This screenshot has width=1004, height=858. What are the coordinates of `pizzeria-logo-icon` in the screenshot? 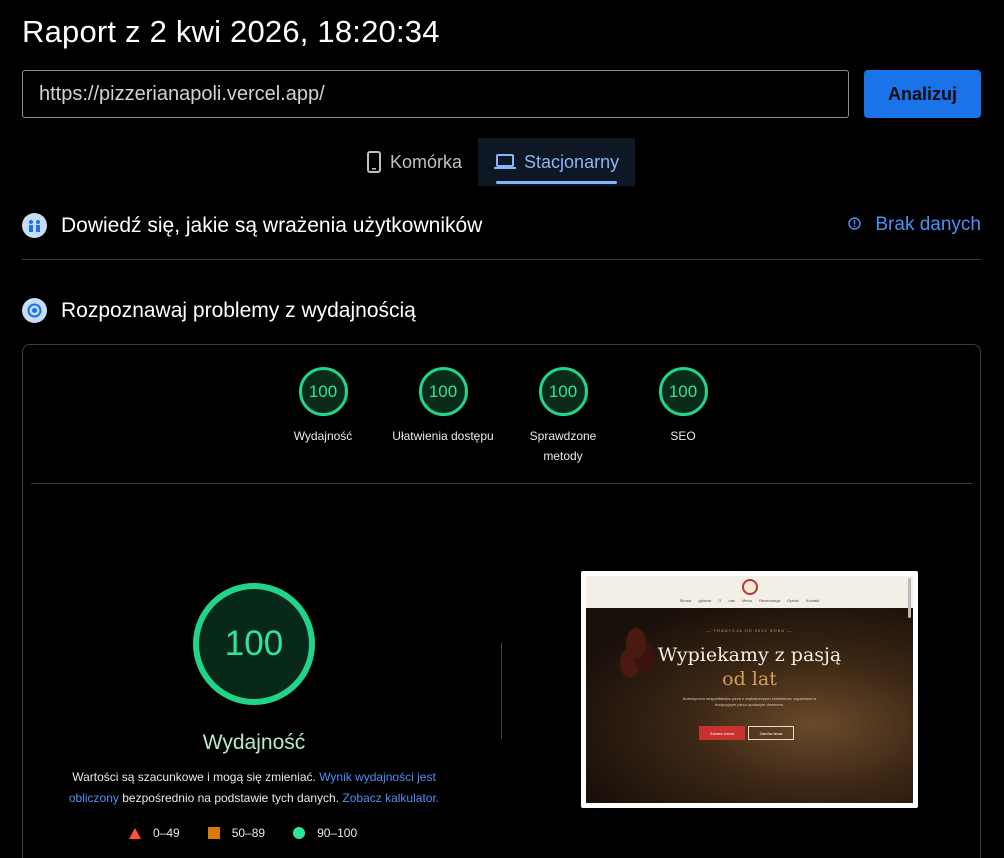 It's located at (749, 587).